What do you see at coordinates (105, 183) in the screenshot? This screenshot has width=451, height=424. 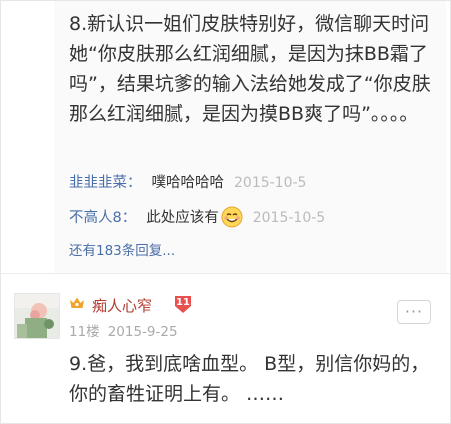 I see `reply-username: 韭韭韭菜：` at bounding box center [105, 183].